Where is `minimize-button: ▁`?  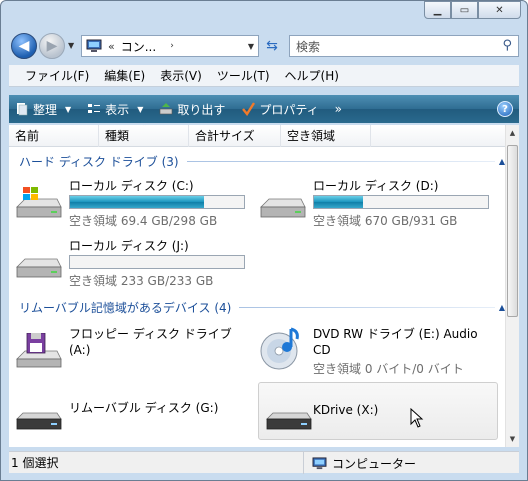
minimize-button: ▁ is located at coordinates (437, 10).